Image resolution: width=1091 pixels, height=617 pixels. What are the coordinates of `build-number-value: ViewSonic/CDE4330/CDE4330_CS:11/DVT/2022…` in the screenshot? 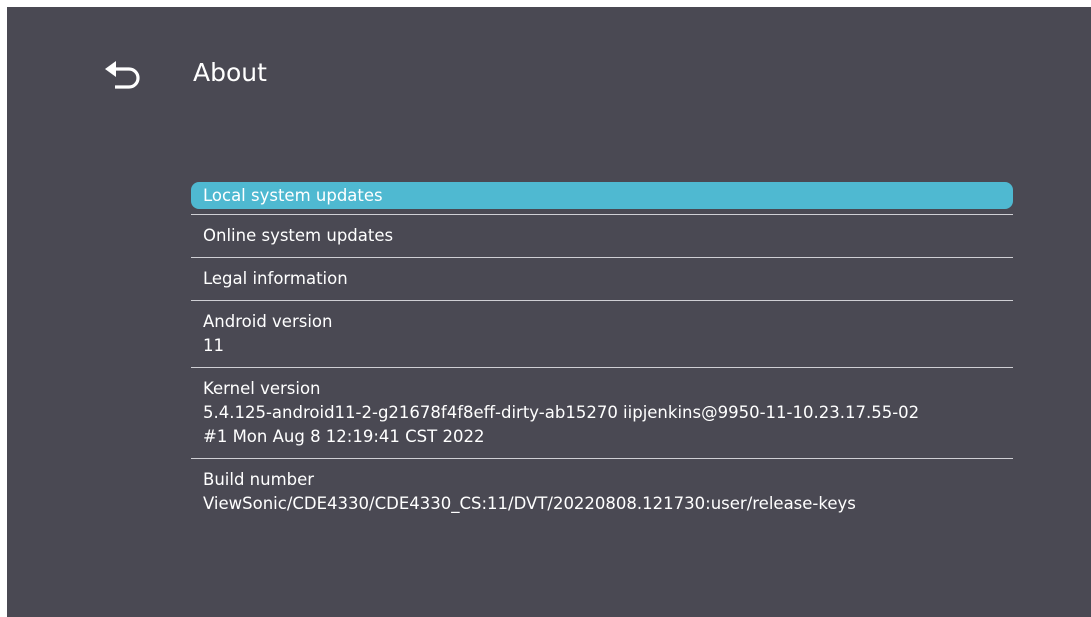 It's located at (529, 503).